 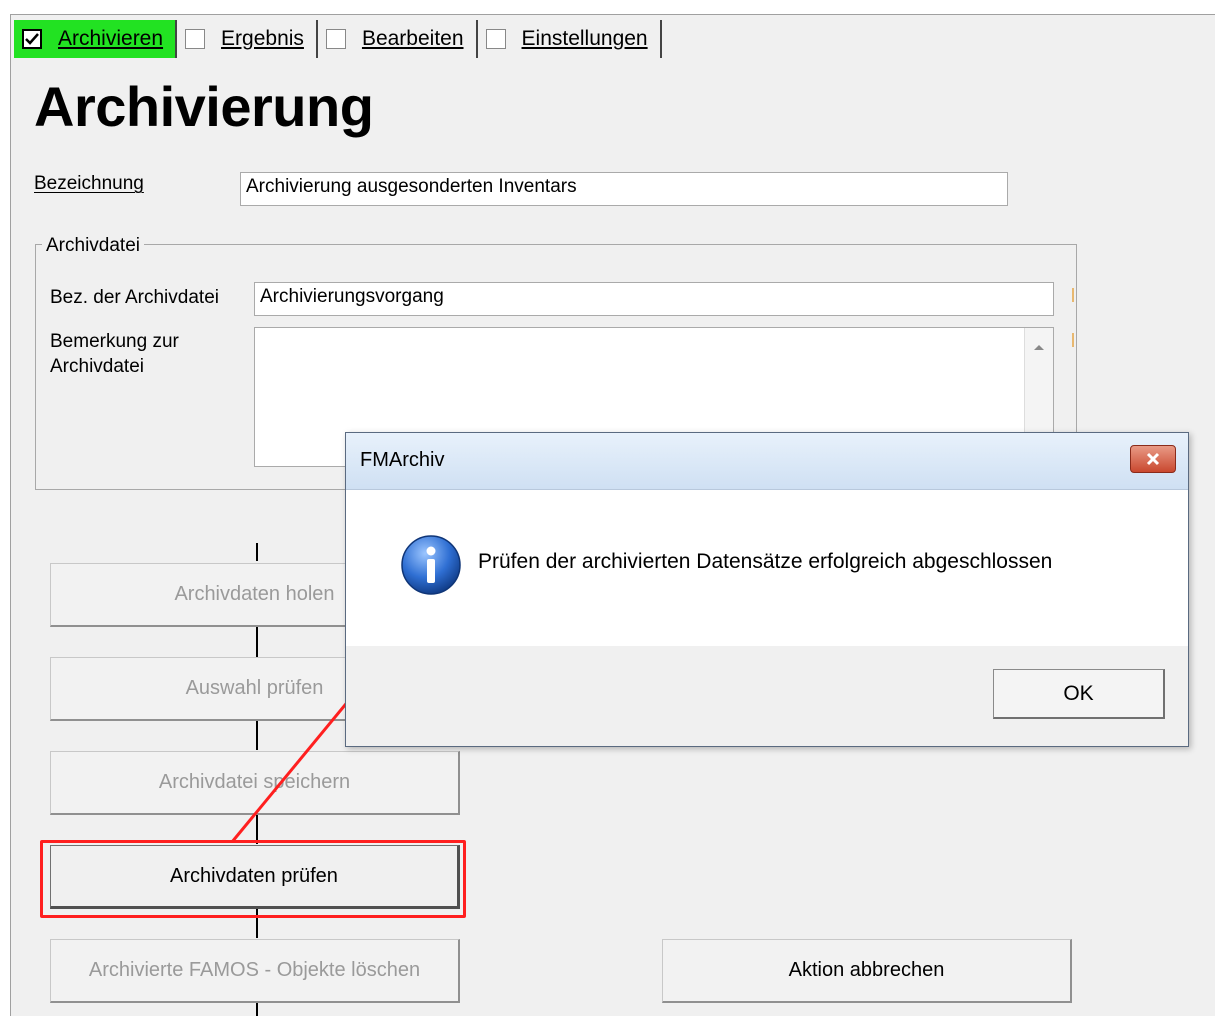 I want to click on close-button, so click(x=1153, y=459).